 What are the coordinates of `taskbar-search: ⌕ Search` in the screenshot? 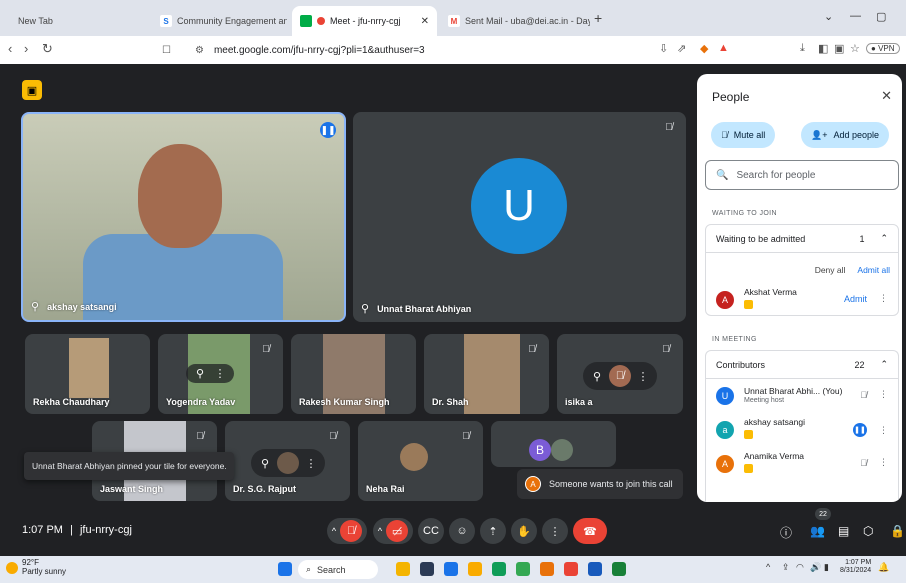 It's located at (338, 569).